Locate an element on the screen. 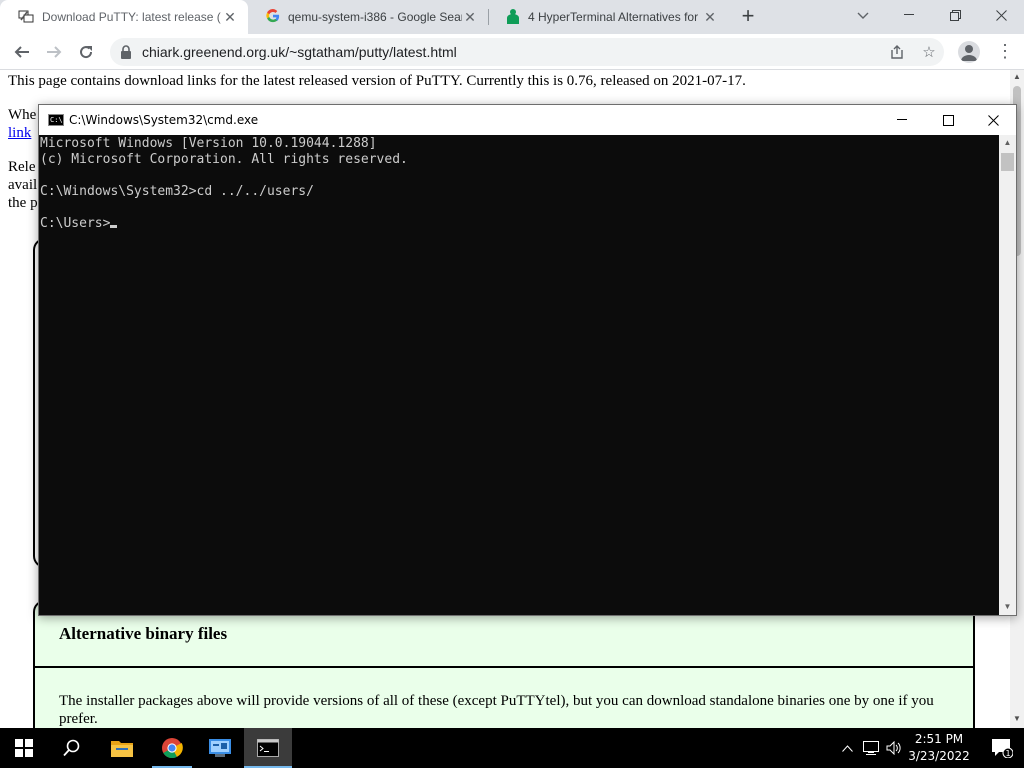  cmd-scrollbar: ▲ ▼ is located at coordinates (1007, 375).